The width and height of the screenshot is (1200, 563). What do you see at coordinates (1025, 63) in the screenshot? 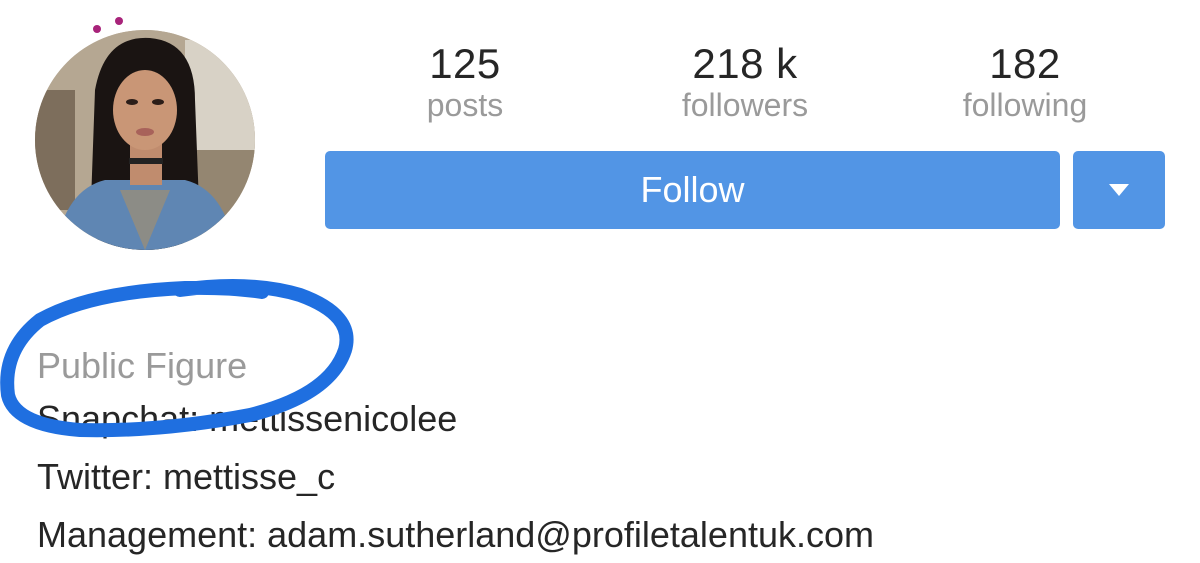
I see `following-count: 182` at bounding box center [1025, 63].